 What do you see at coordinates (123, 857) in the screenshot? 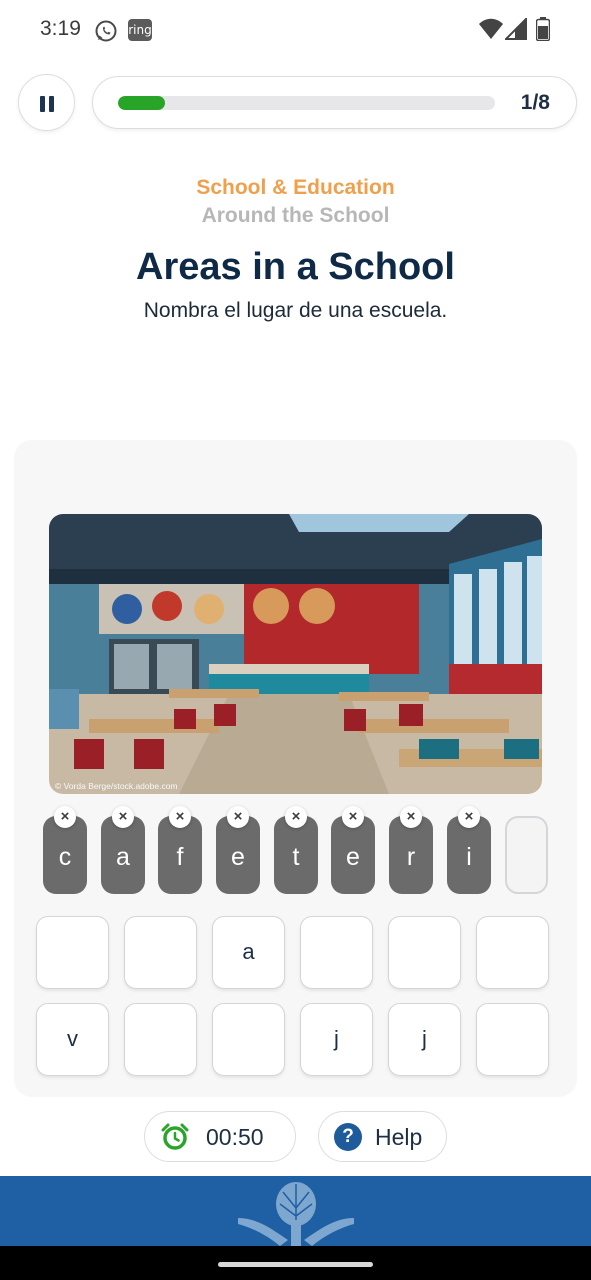
I see `answer-letter: a` at bounding box center [123, 857].